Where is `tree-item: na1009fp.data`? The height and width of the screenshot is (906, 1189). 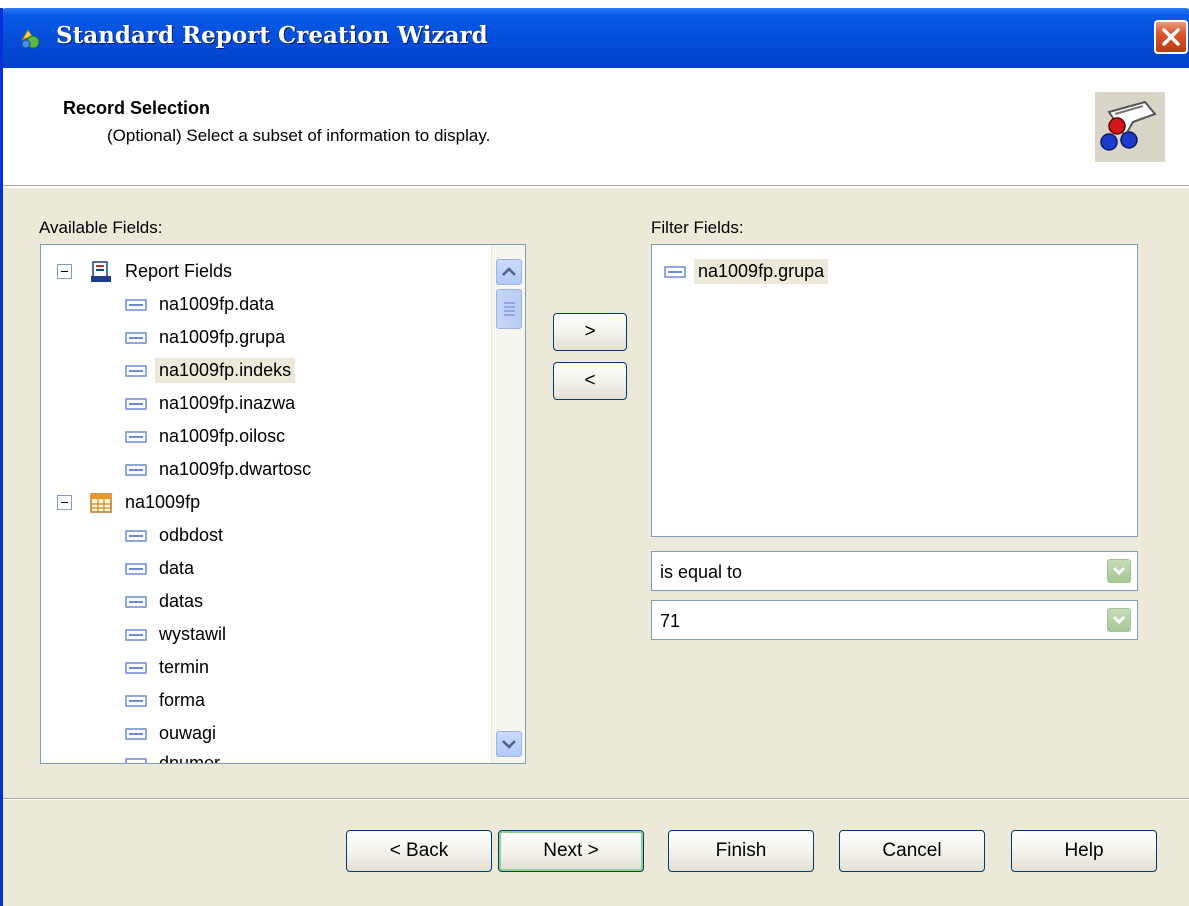 tree-item: na1009fp.data is located at coordinates (201, 304).